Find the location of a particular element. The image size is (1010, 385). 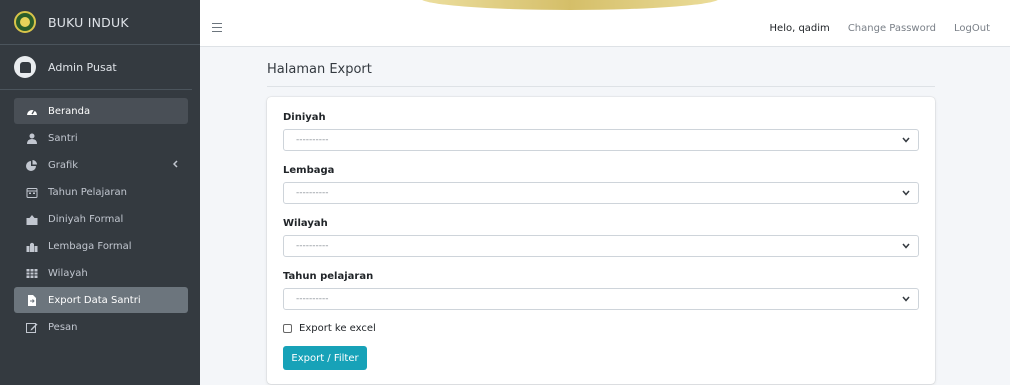

tahun-pelajaran-label: Tahun pelajaran is located at coordinates (328, 276).